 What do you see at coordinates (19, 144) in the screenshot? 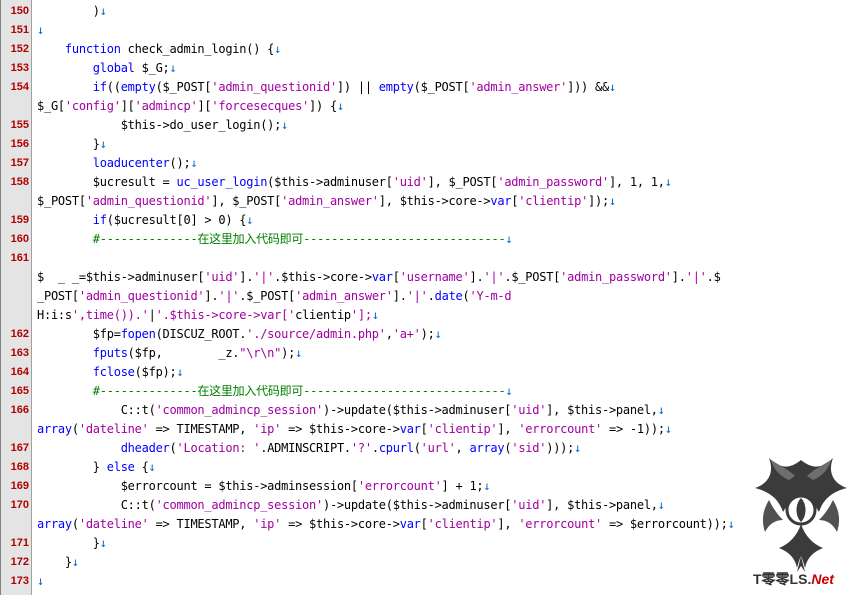
I see `line-number: 156` at bounding box center [19, 144].